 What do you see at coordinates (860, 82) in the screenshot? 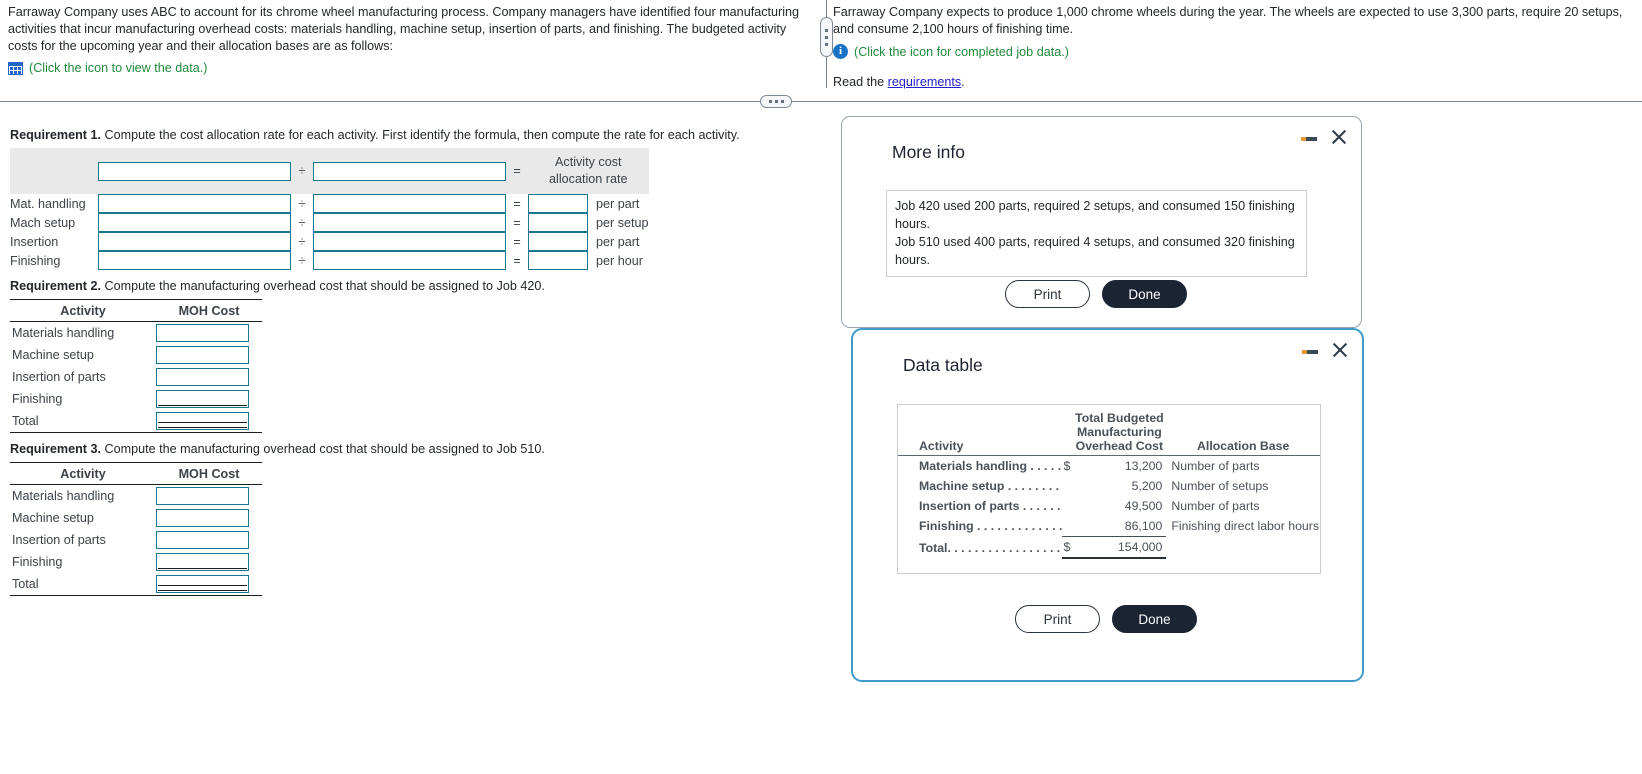
I see `read-prefix: Read the` at bounding box center [860, 82].